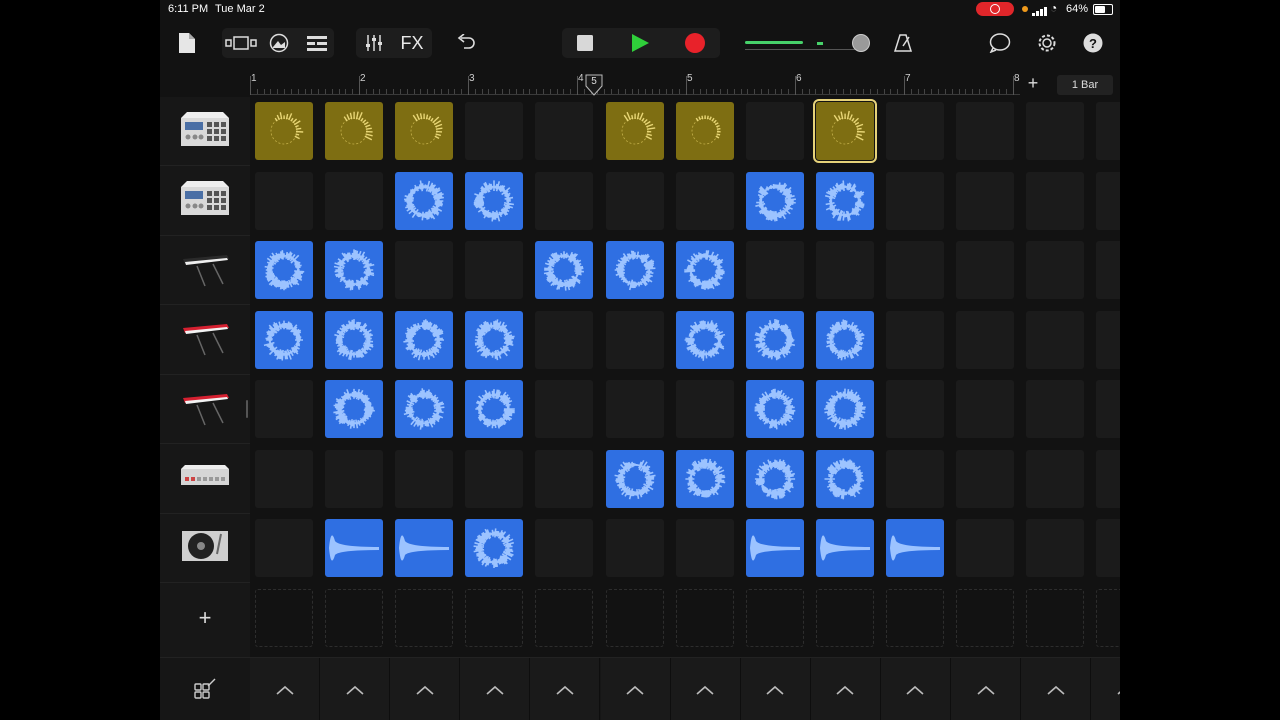 The image size is (1280, 720). Describe the element at coordinates (412, 43) in the screenshot. I see `fx-button: FX` at that location.